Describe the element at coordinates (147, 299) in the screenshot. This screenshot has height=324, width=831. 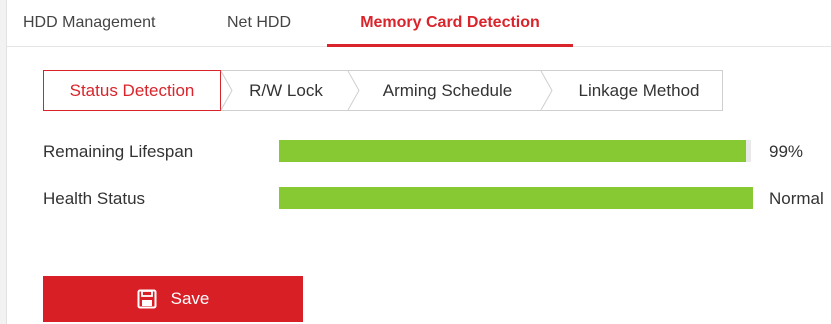
I see `floppy-disk-icon` at that location.